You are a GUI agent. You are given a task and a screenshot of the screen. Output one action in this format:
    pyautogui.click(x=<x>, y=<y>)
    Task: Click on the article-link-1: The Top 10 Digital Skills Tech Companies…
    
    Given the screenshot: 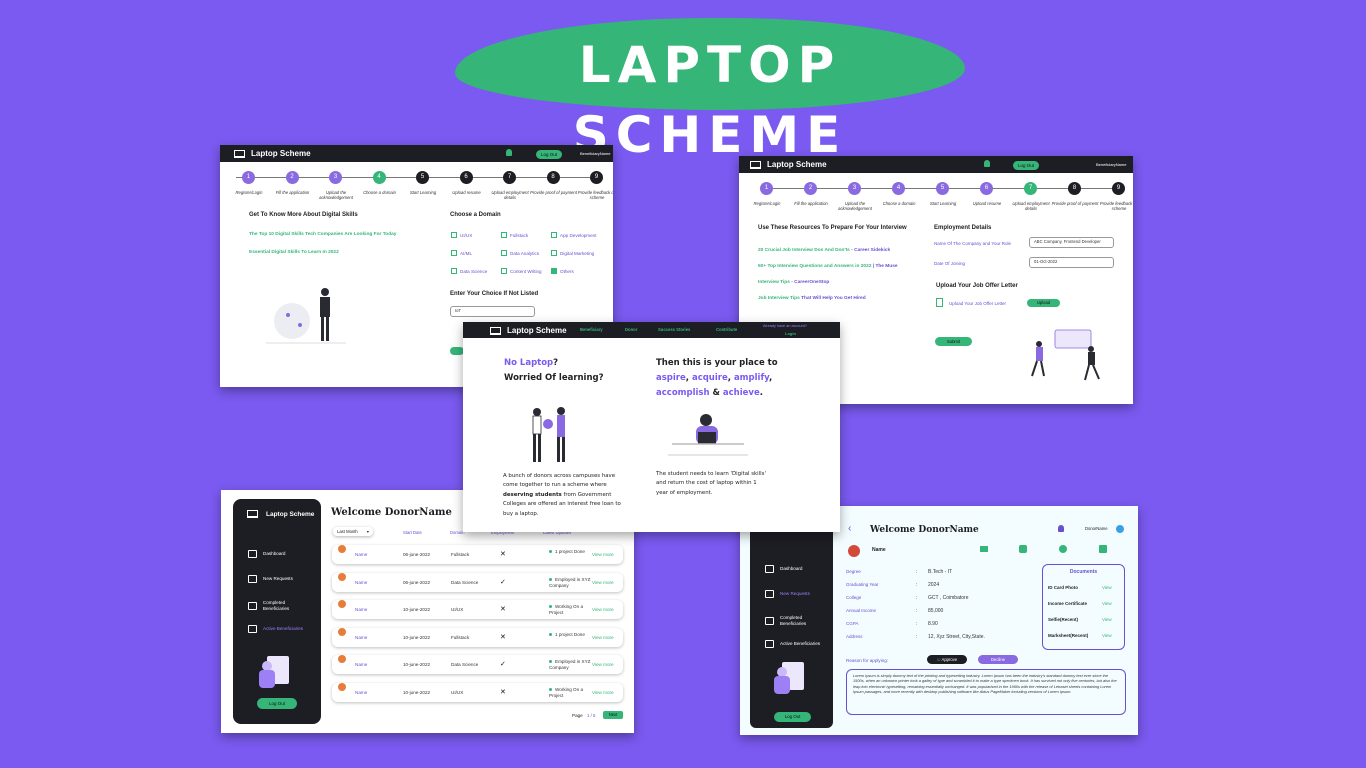 What is the action you would take?
    pyautogui.click(x=322, y=234)
    